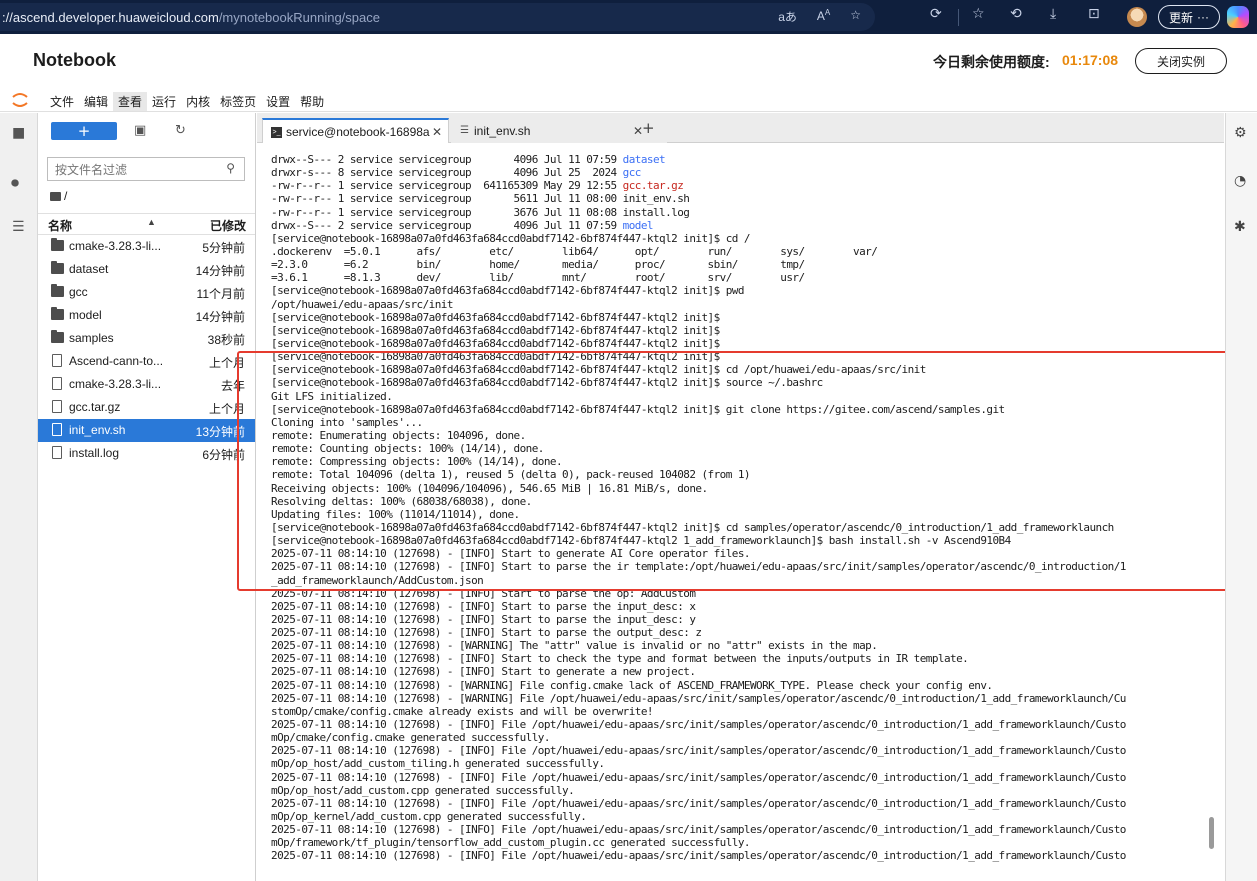 Image resolution: width=1257 pixels, height=881 pixels. What do you see at coordinates (140, 130) in the screenshot?
I see `new-folder-icon: ▣` at bounding box center [140, 130].